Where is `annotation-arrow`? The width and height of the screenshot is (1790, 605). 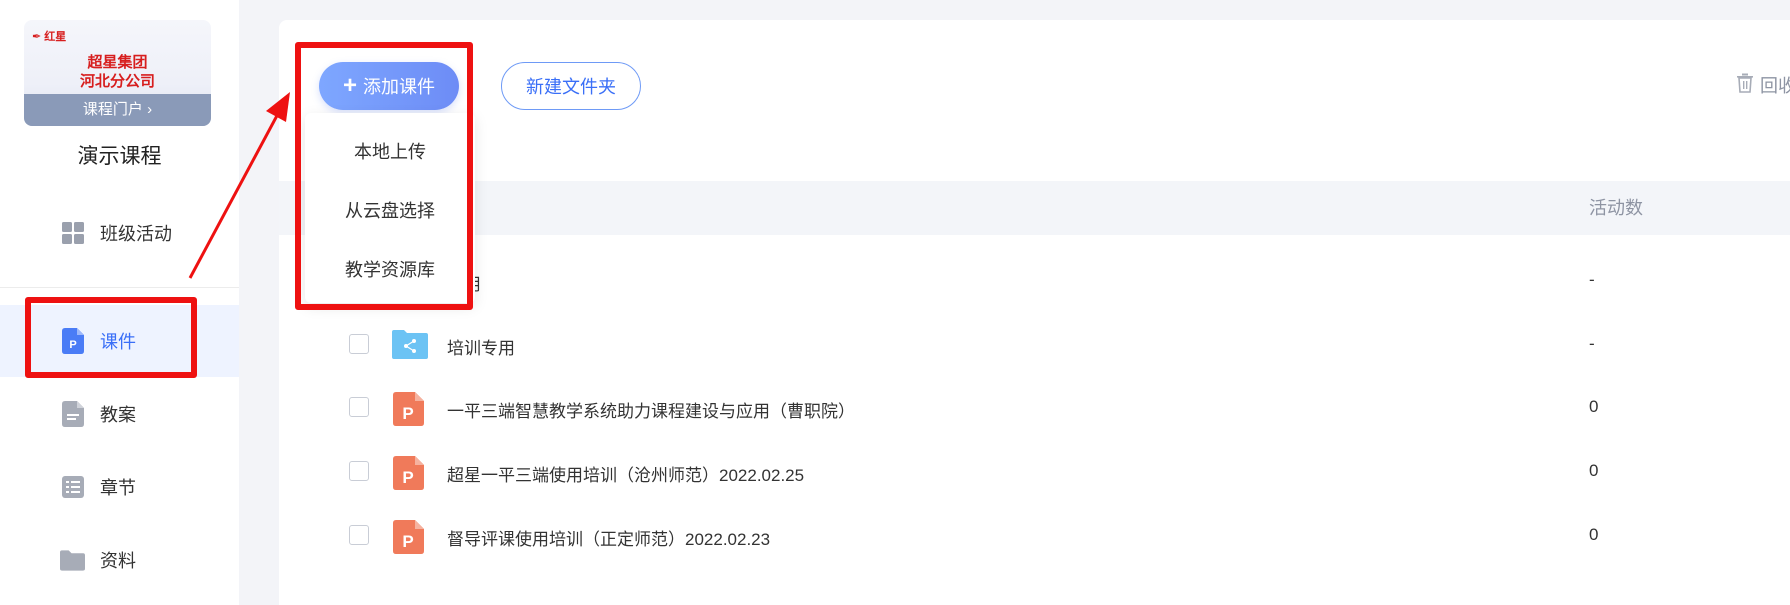
annotation-arrow is located at coordinates (239, 185).